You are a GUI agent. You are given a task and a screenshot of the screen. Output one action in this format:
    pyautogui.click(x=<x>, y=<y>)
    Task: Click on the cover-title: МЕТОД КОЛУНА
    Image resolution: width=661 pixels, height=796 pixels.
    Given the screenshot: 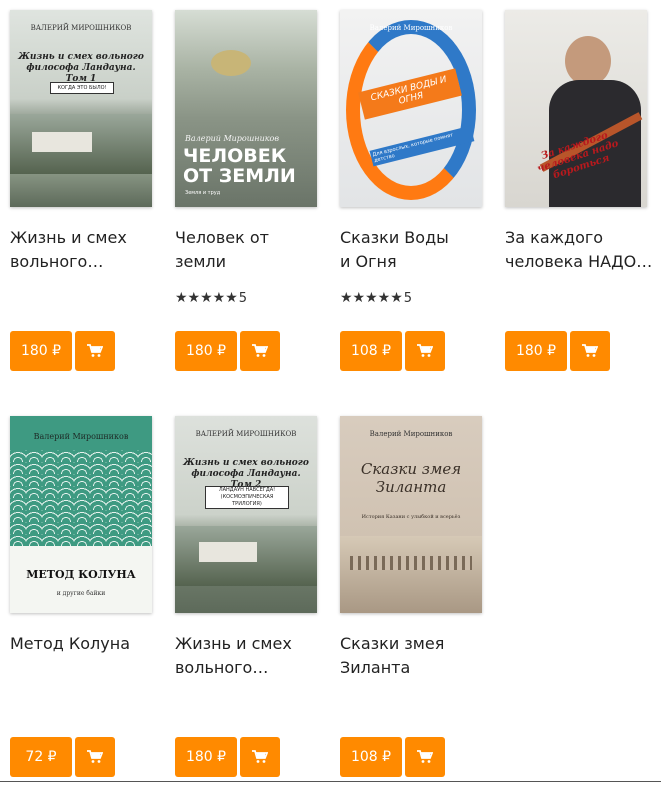 What is the action you would take?
    pyautogui.click(x=81, y=574)
    